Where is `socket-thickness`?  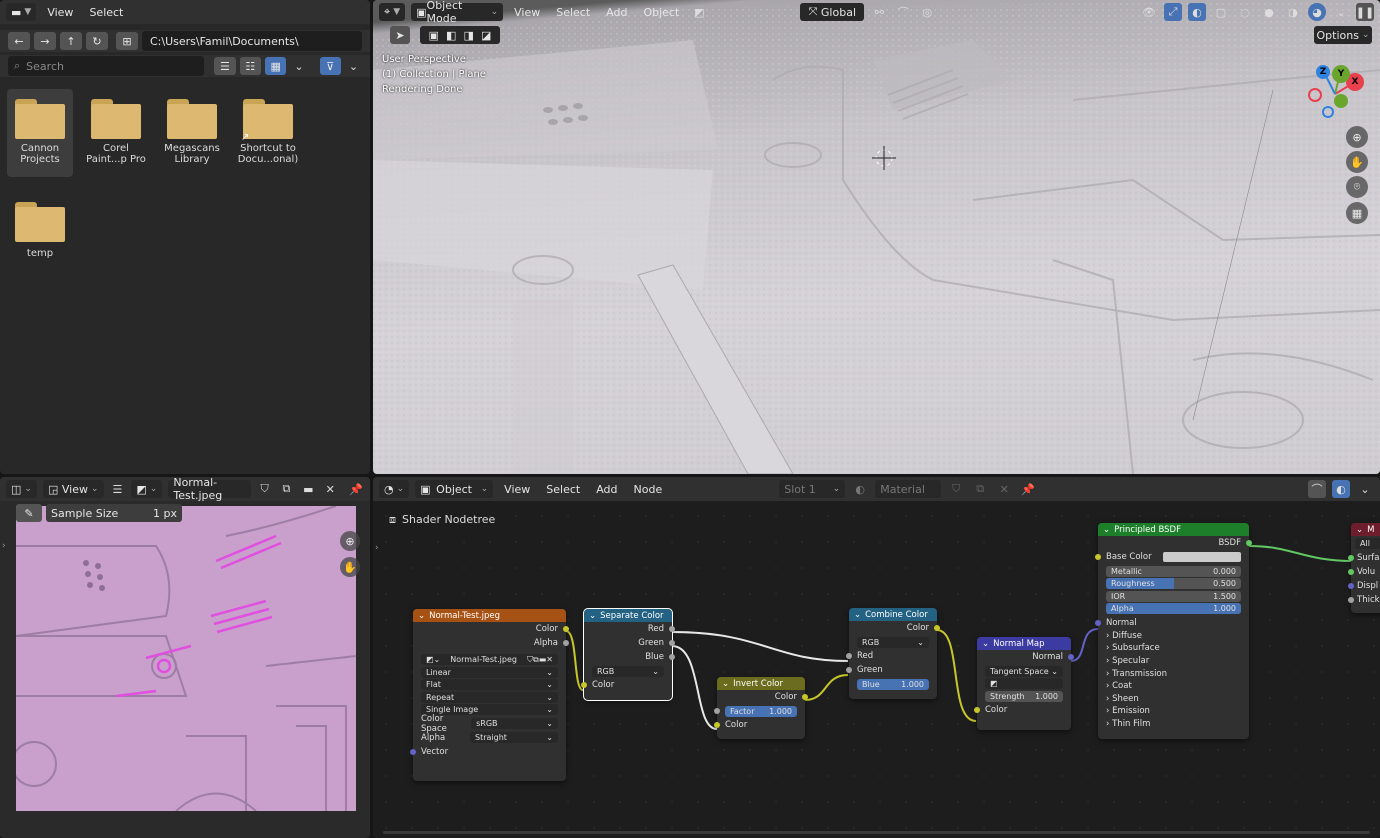 socket-thickness is located at coordinates (1351, 600).